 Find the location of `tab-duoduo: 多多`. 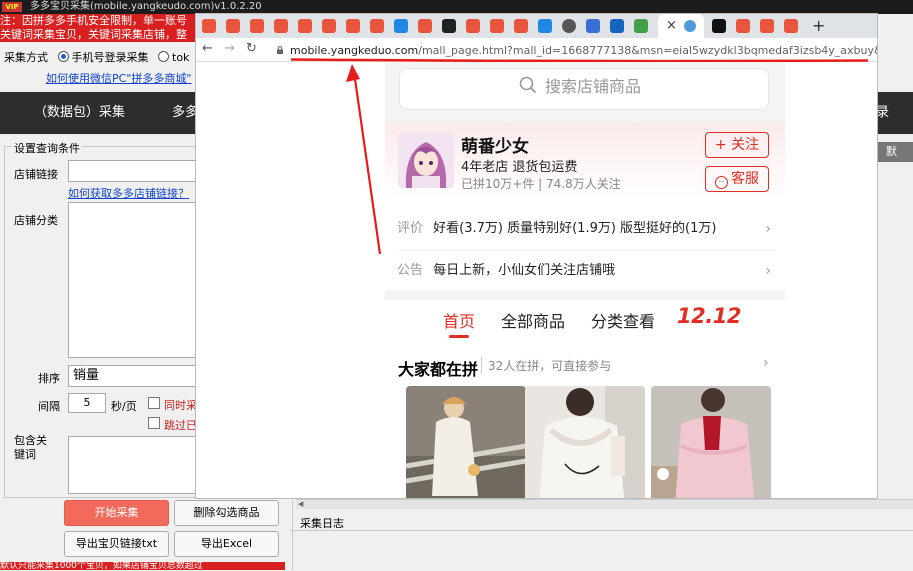

tab-duoduo: 多多 is located at coordinates (185, 113).